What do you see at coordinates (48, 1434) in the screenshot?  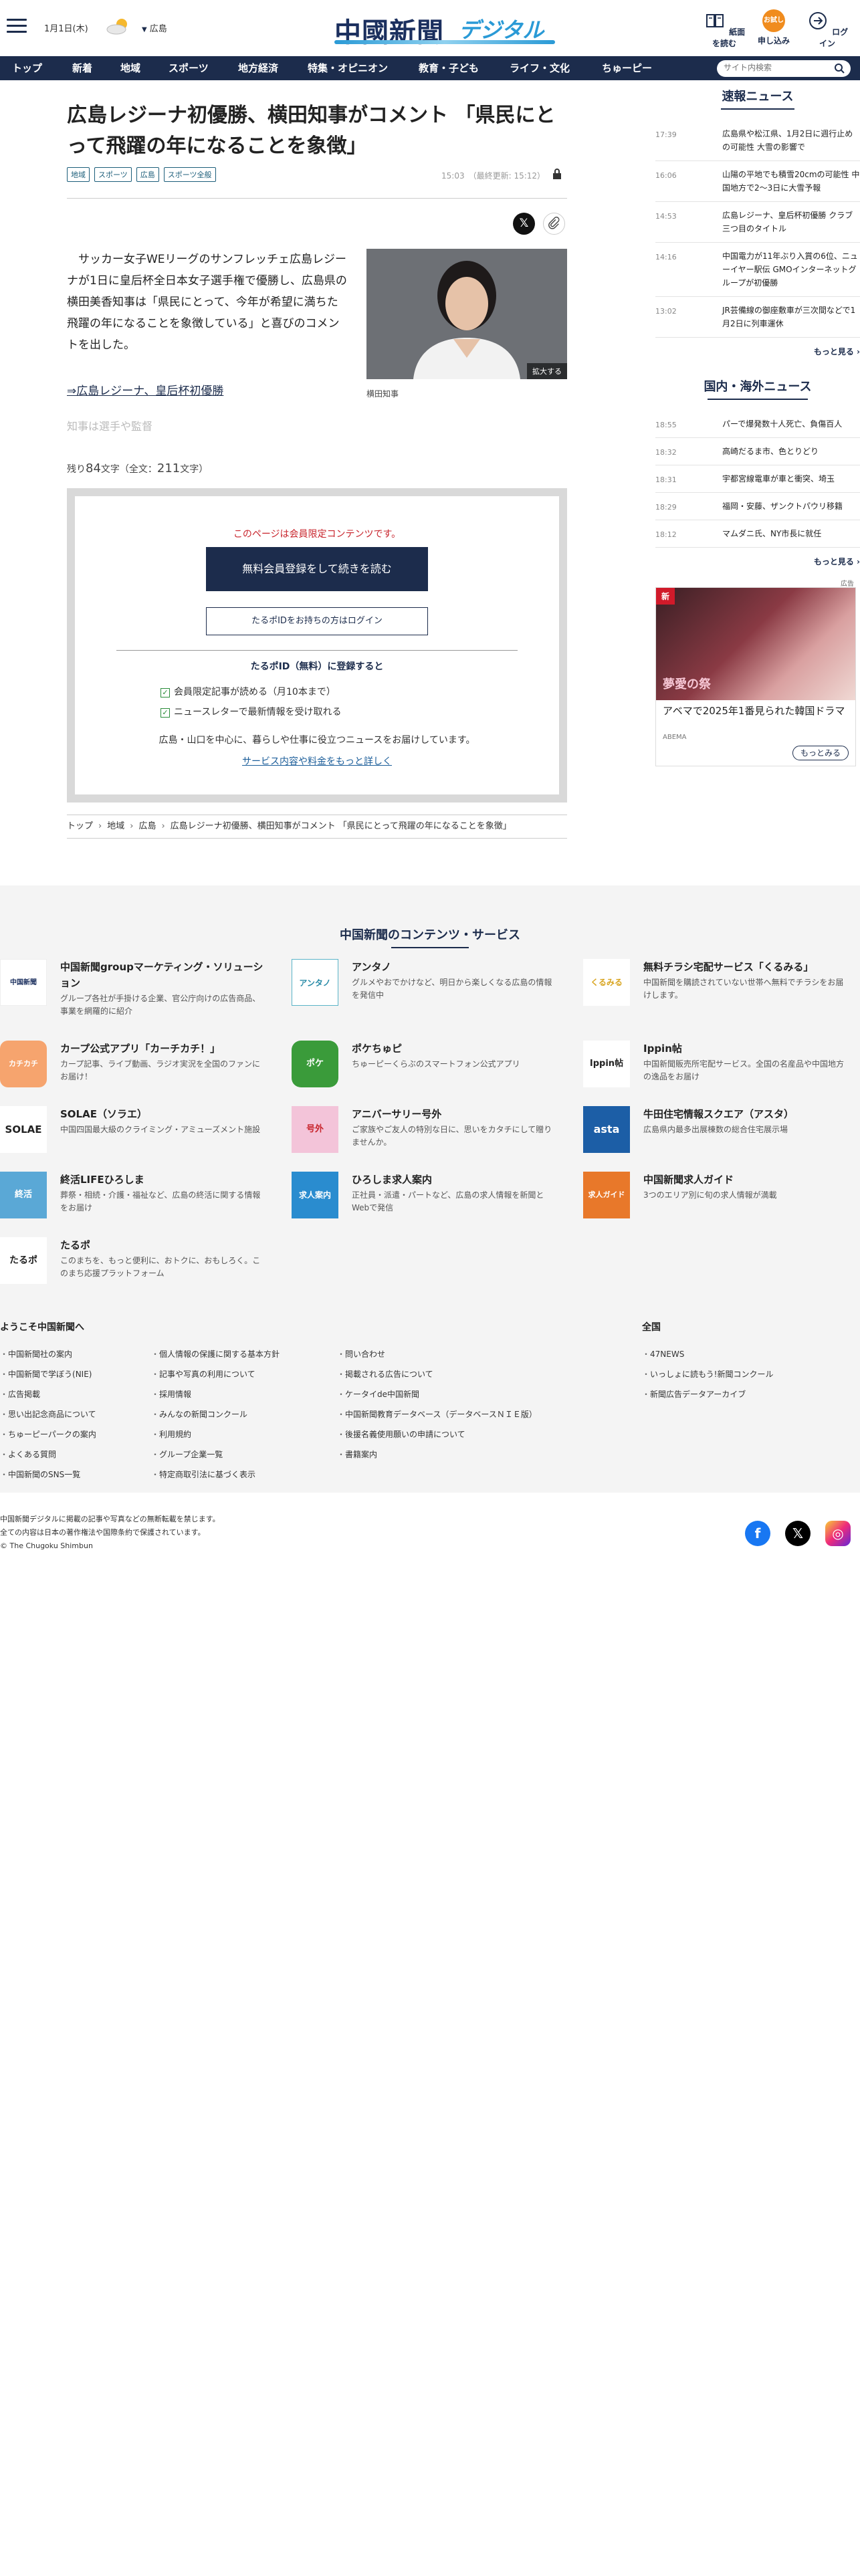 I see `footer-link: ちゅーピーパークの案内` at bounding box center [48, 1434].